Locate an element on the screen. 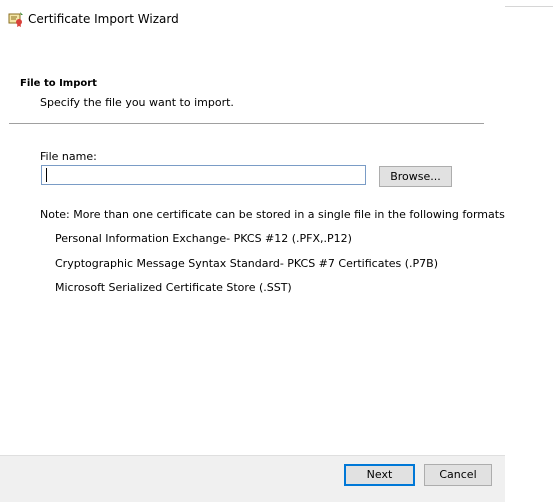  page-subheading: Specify the file you want to import. is located at coordinates (137, 102).